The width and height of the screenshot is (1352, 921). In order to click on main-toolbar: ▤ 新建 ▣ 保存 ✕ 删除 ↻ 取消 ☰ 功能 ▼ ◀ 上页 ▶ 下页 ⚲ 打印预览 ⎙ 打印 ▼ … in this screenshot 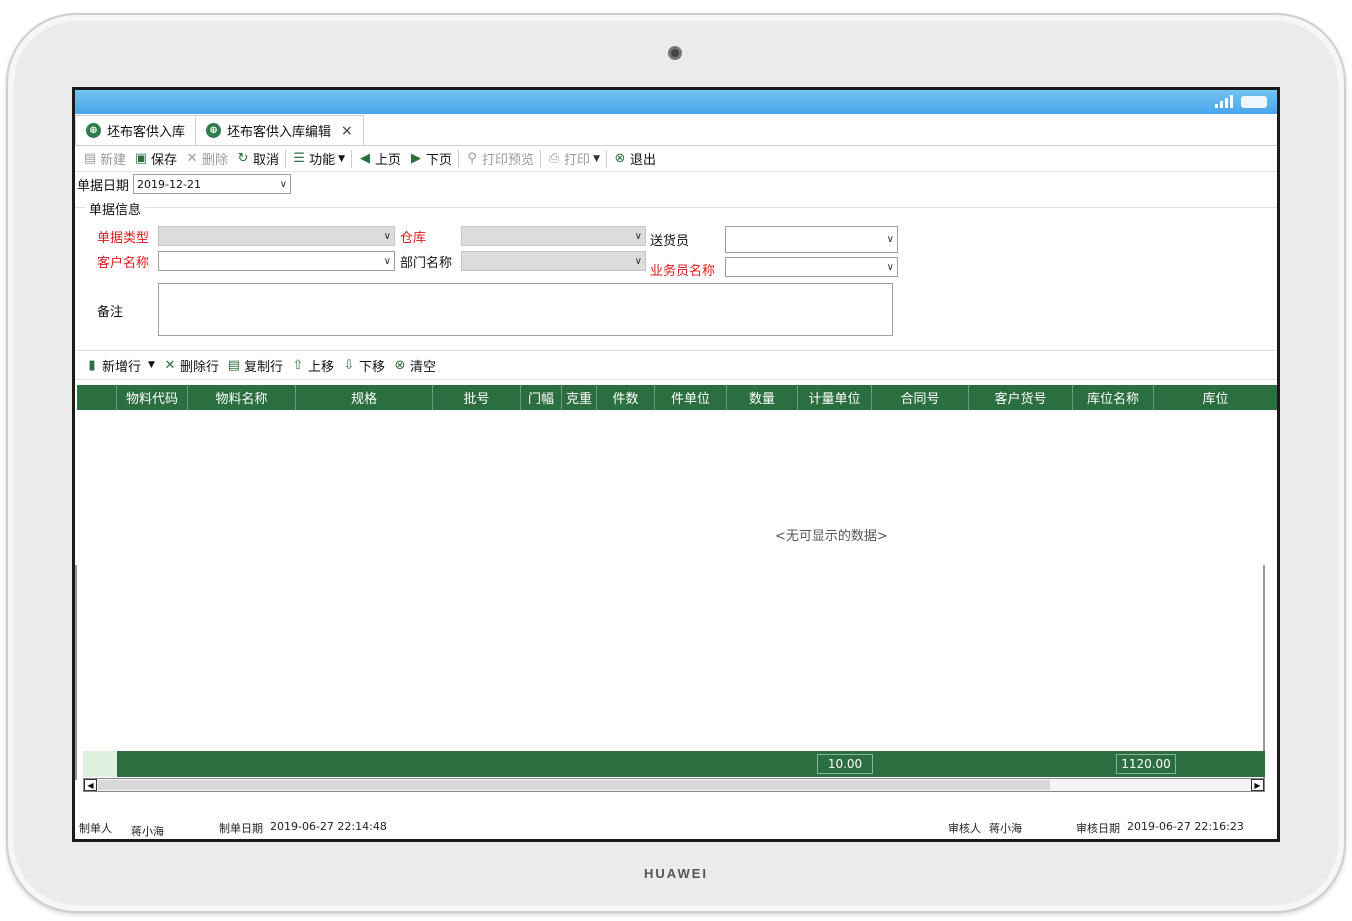, I will do `click(676, 159)`.